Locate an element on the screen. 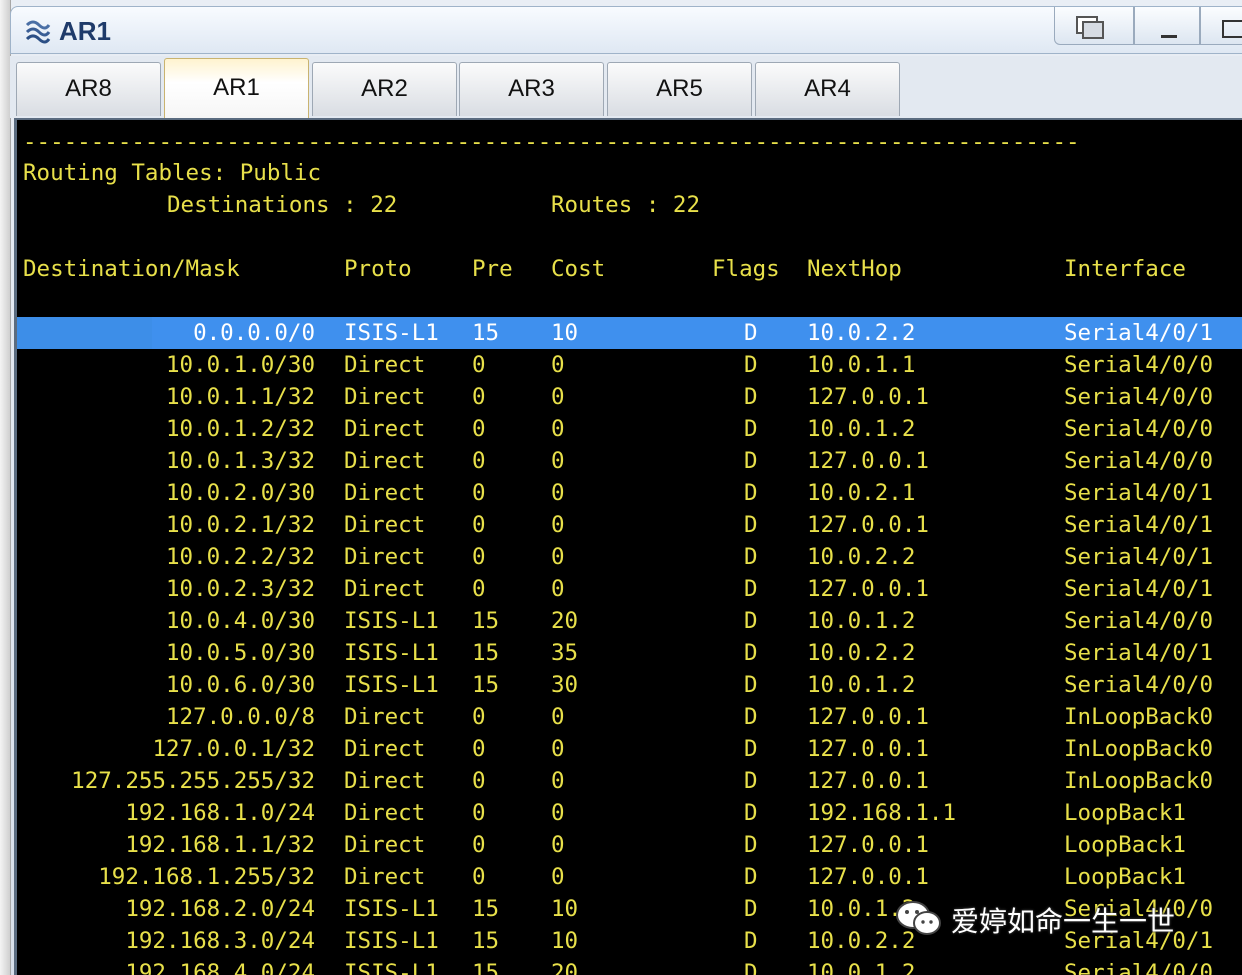  route-row: 10.0.1.2/32 Direct 0 0 D 10.0.1.2 Serial4/0/0 is located at coordinates (629, 429).